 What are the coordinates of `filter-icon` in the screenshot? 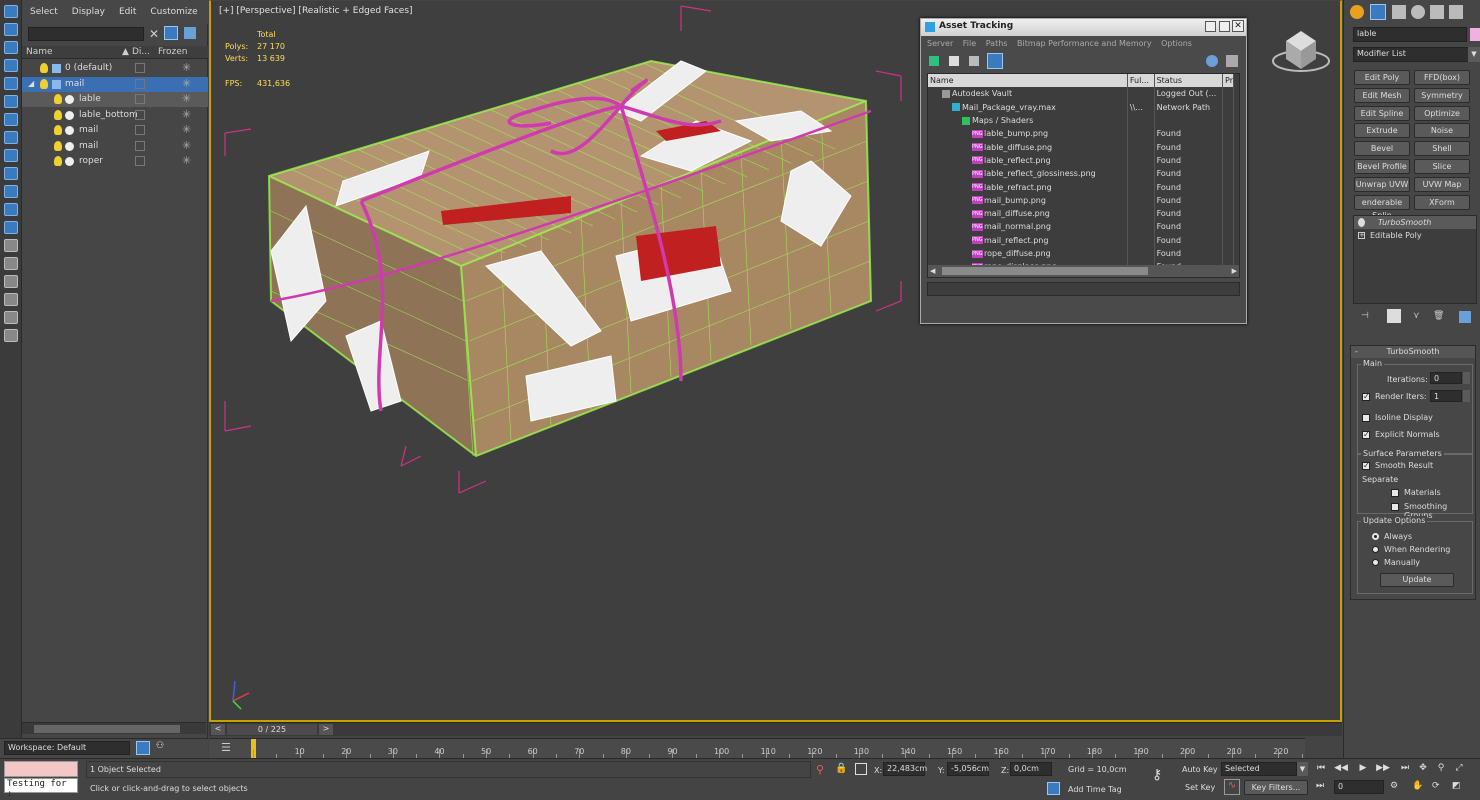 It's located at (11, 299).